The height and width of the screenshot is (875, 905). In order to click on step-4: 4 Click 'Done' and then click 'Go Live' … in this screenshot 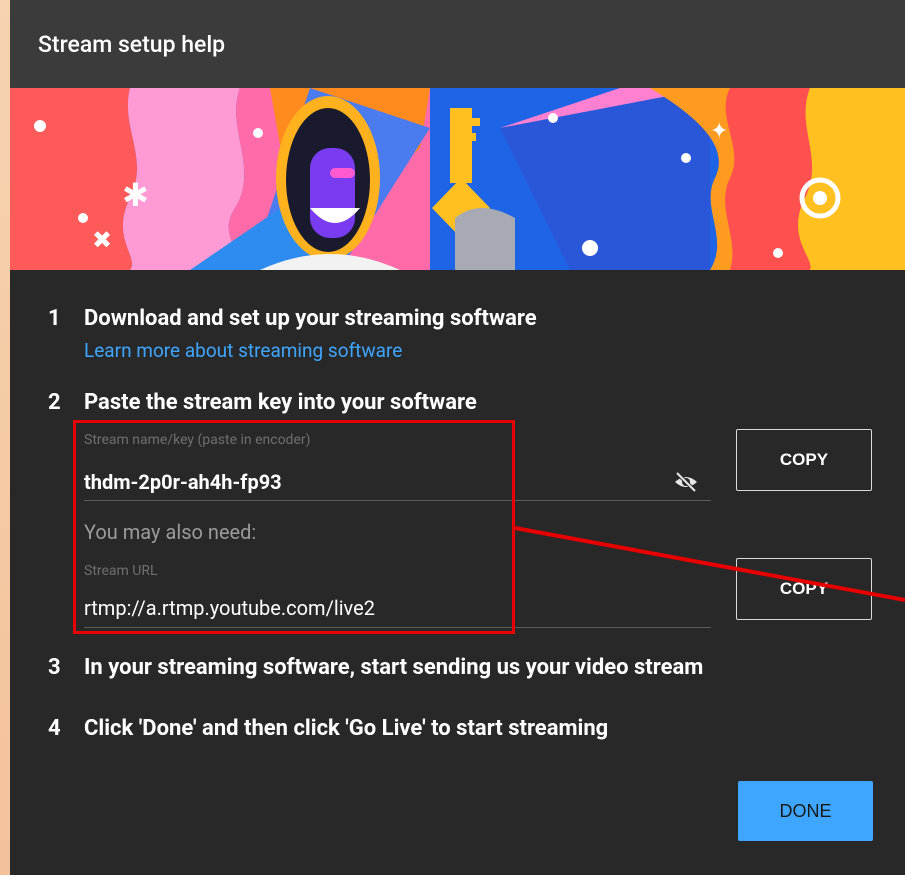, I will do `click(328, 728)`.